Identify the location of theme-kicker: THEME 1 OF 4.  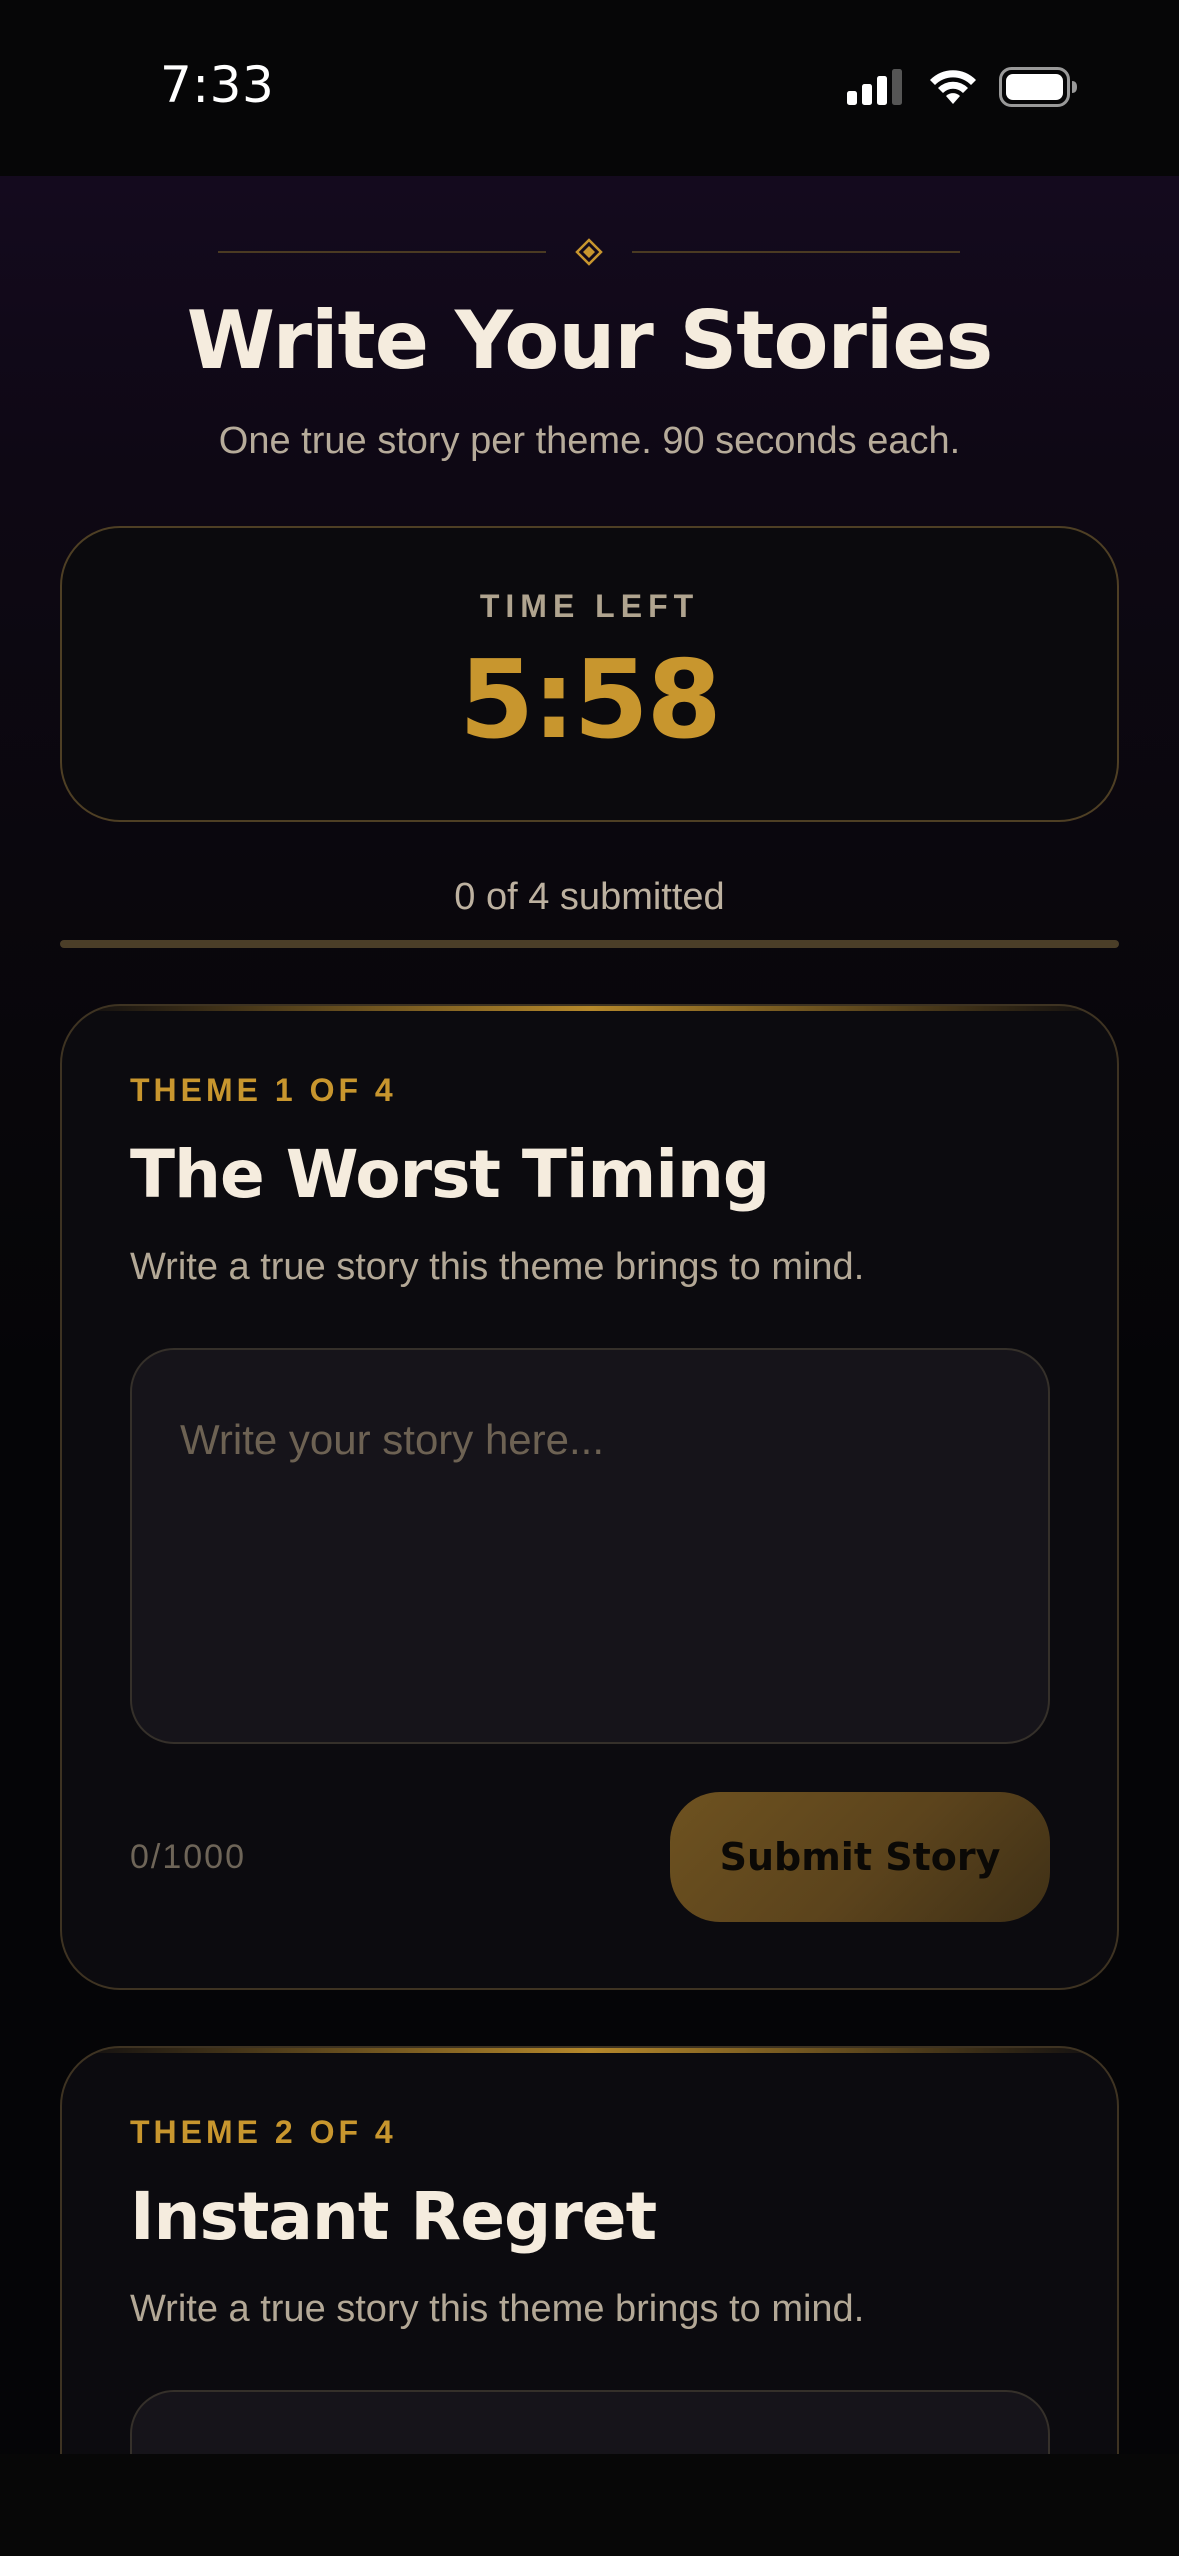
(263, 1090).